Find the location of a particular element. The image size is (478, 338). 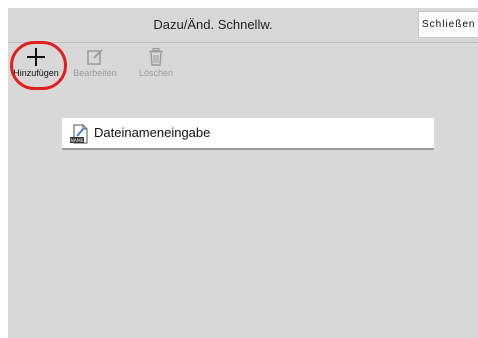

list-item-label: Dateinameneingabe is located at coordinates (152, 132).